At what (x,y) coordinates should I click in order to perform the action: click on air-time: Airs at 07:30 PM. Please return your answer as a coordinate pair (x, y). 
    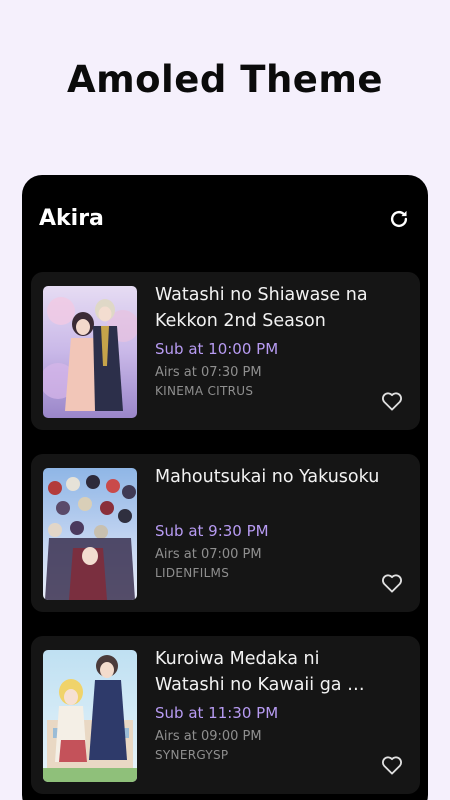
    Looking at the image, I should click on (208, 372).